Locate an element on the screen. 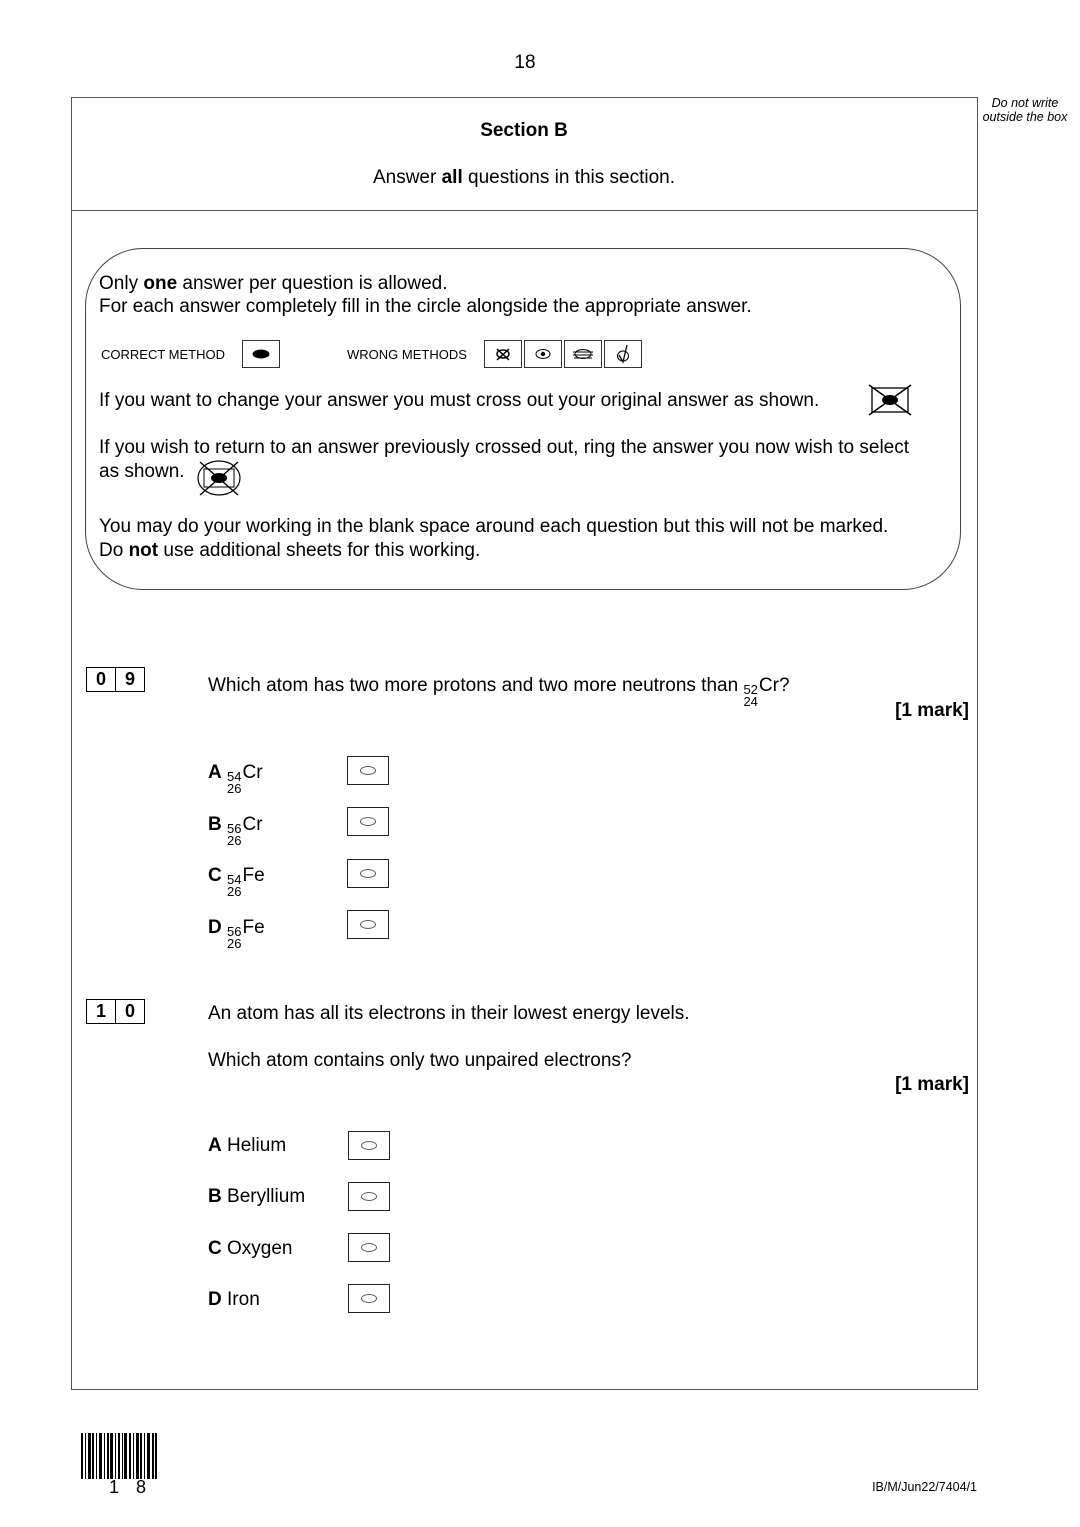 The width and height of the screenshot is (1080, 1527). wrong-tick-example is located at coordinates (623, 354).